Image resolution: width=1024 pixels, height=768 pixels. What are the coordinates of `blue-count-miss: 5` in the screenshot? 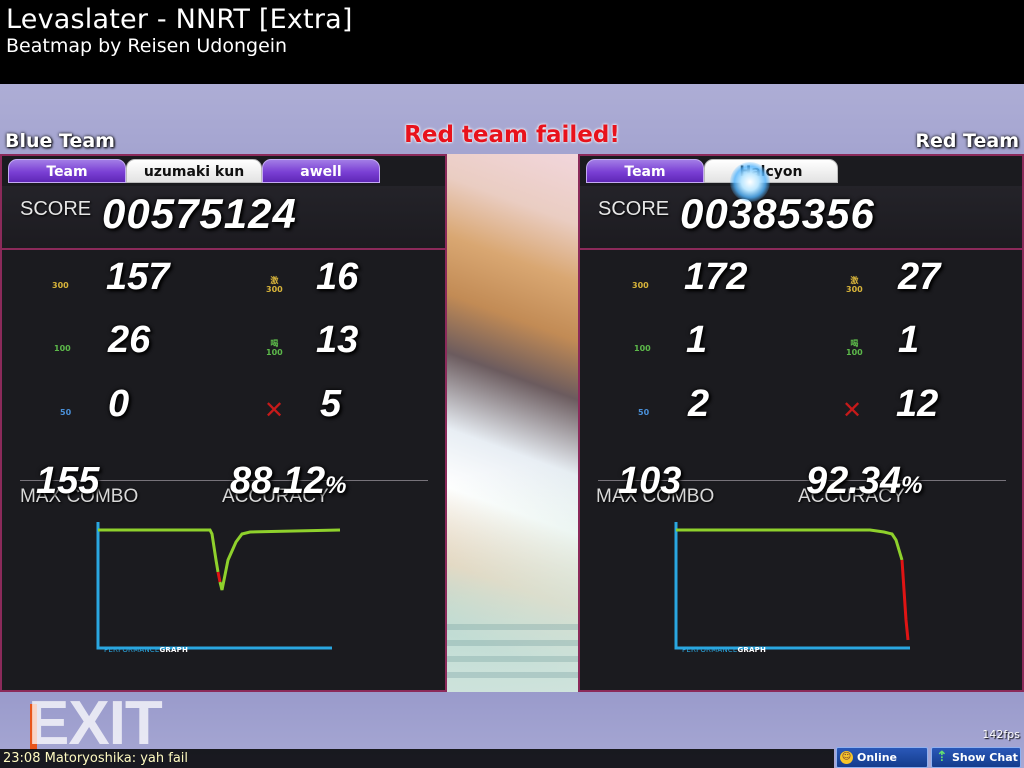 It's located at (331, 404).